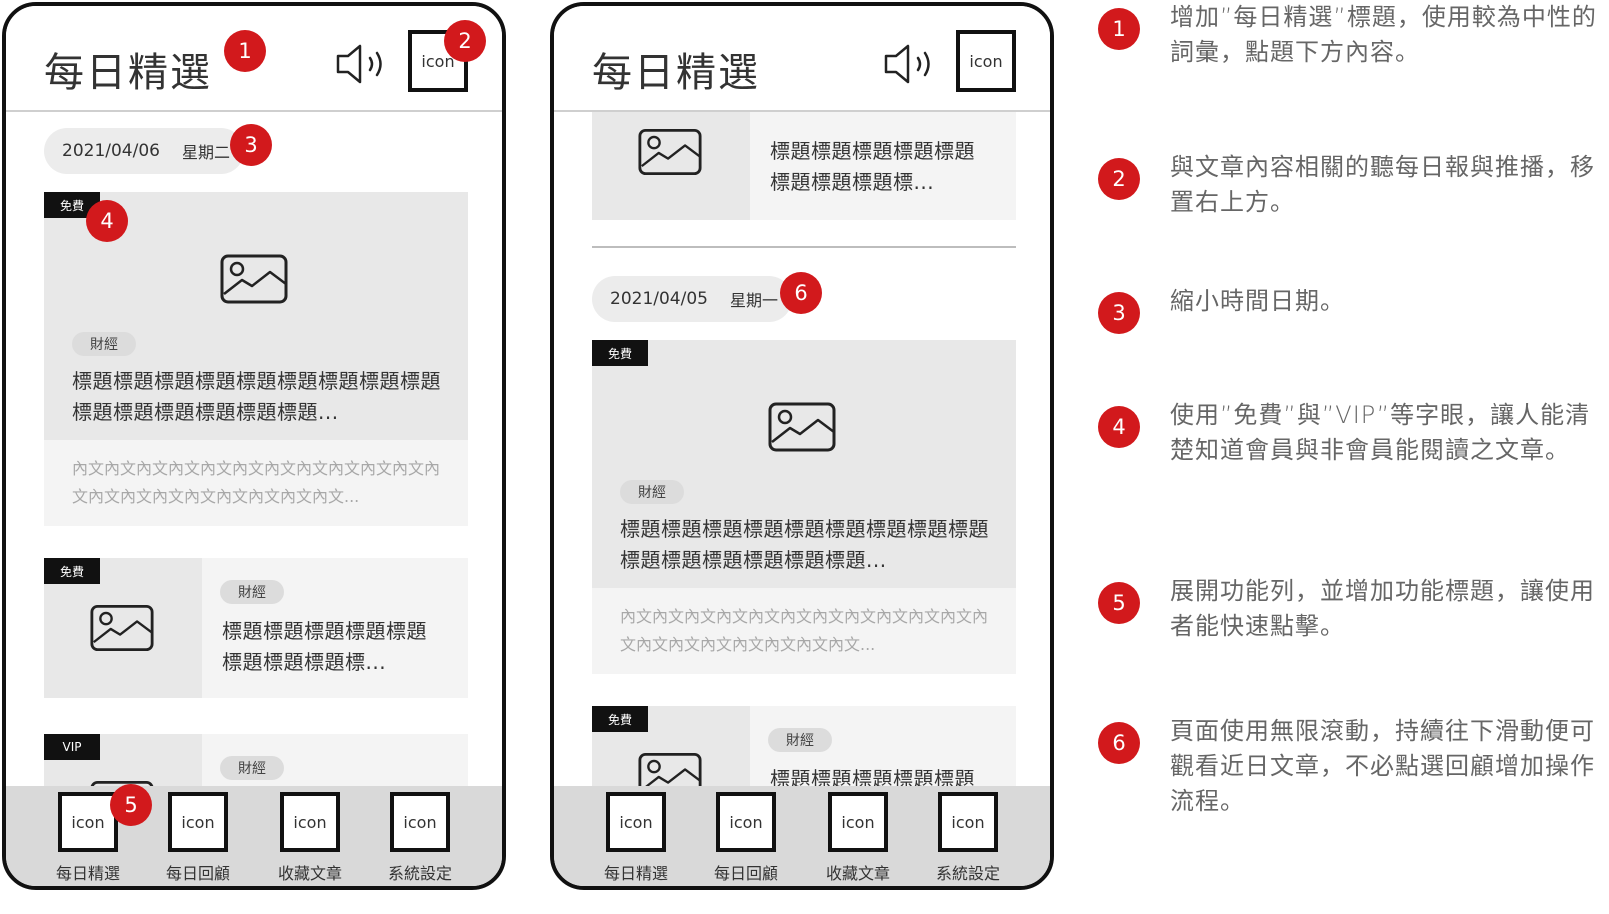 The image size is (1609, 914). I want to click on app-header: 每日精選 icon, so click(802, 59).